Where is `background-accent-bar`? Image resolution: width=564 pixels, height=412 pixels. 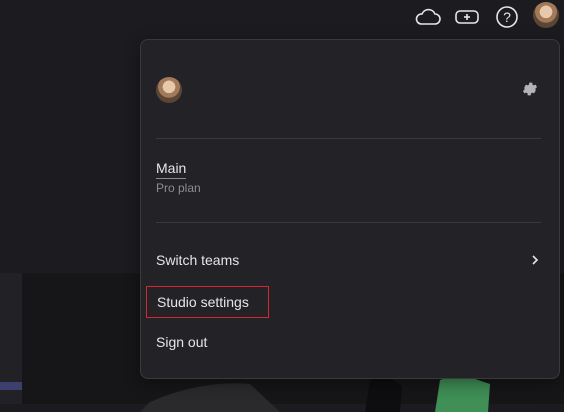 background-accent-bar is located at coordinates (11, 386).